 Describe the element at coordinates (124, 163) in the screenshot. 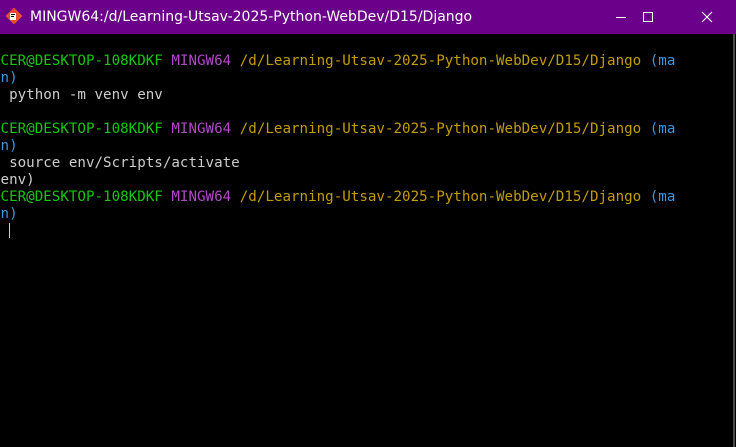

I see `command-text: source env/Scripts/activate` at that location.